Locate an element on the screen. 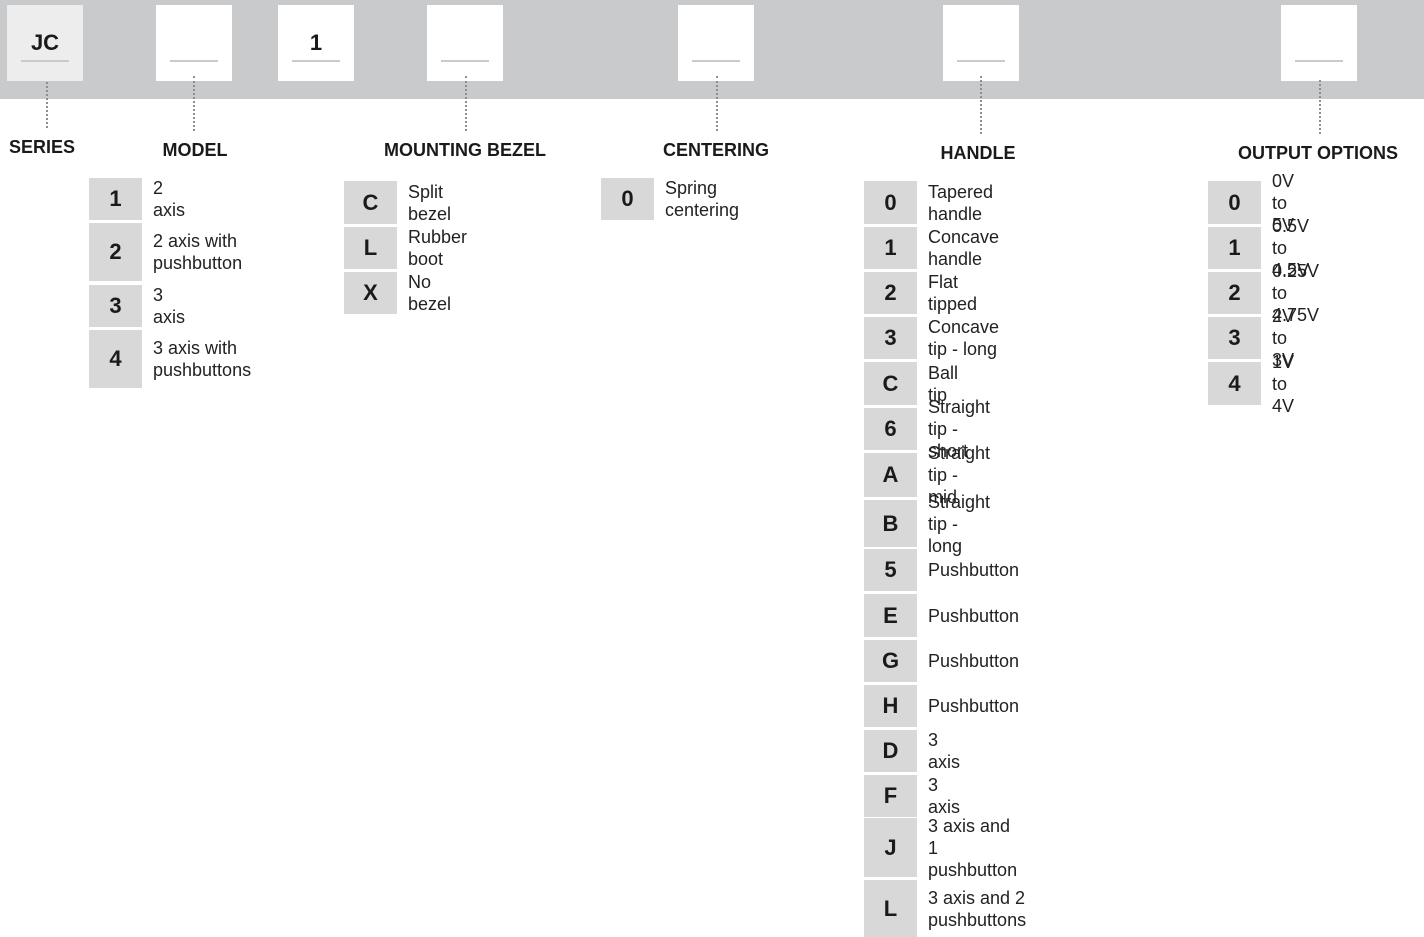 This screenshot has height=937, width=1424. handle-option-label: 3 axis and 1 pushbutton is located at coordinates (973, 847).